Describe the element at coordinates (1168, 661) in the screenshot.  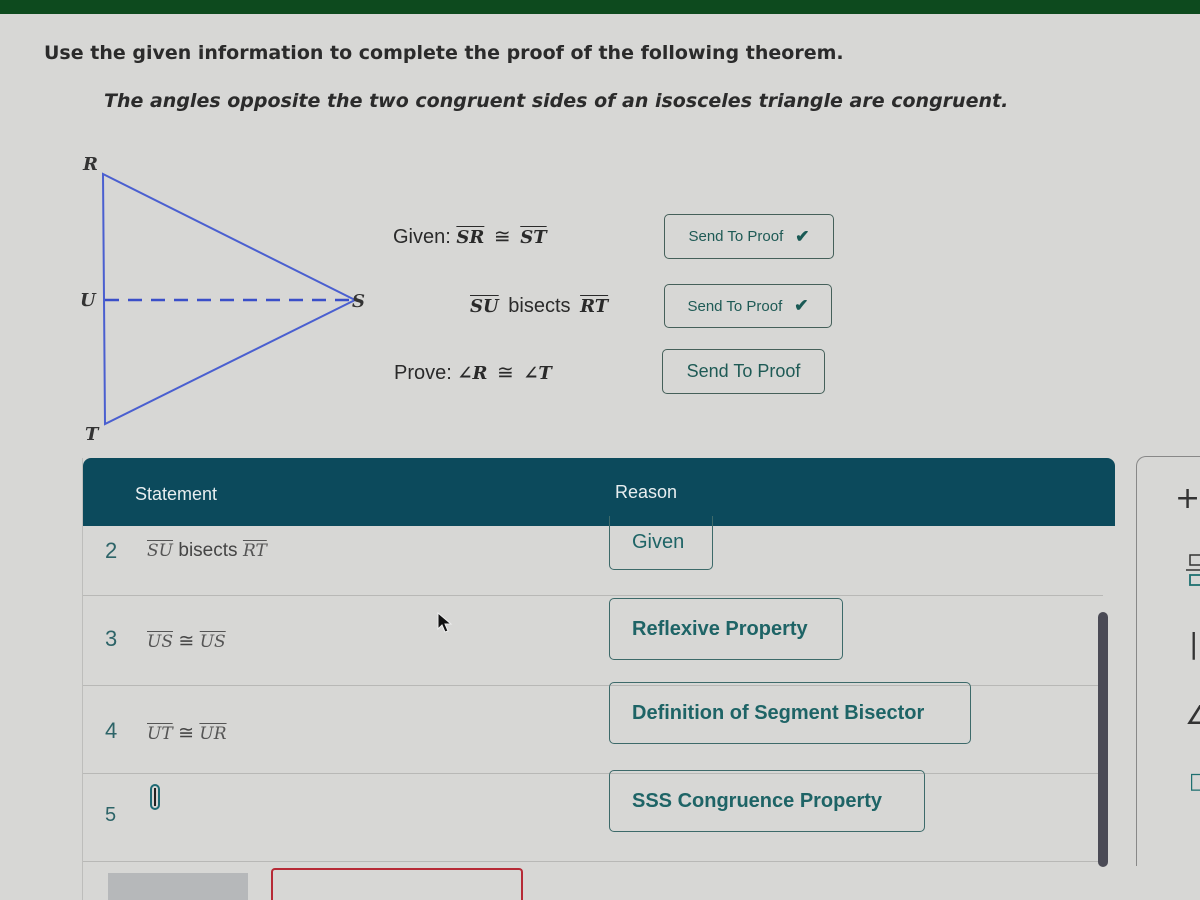
I see `math-toolbar: + || ∠ □` at that location.